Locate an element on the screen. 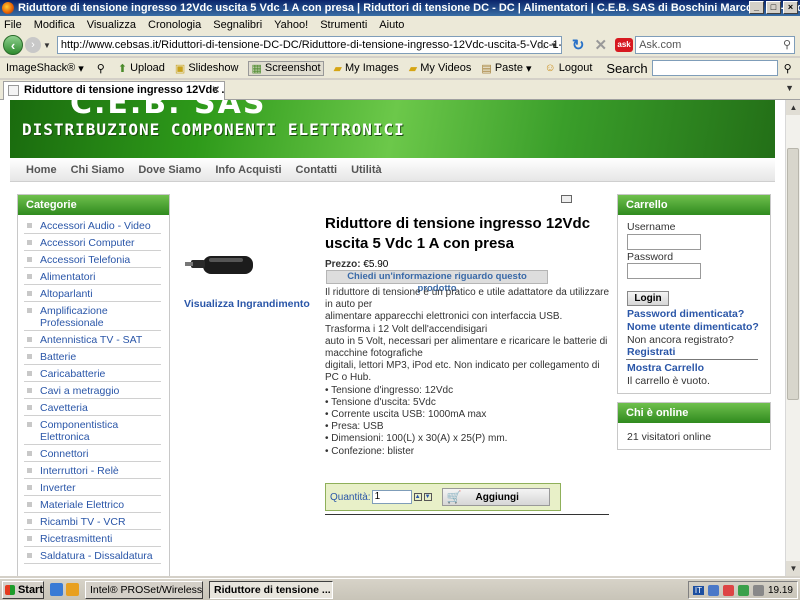 The height and width of the screenshot is (600, 800). network-icon is located at coordinates (713, 590).